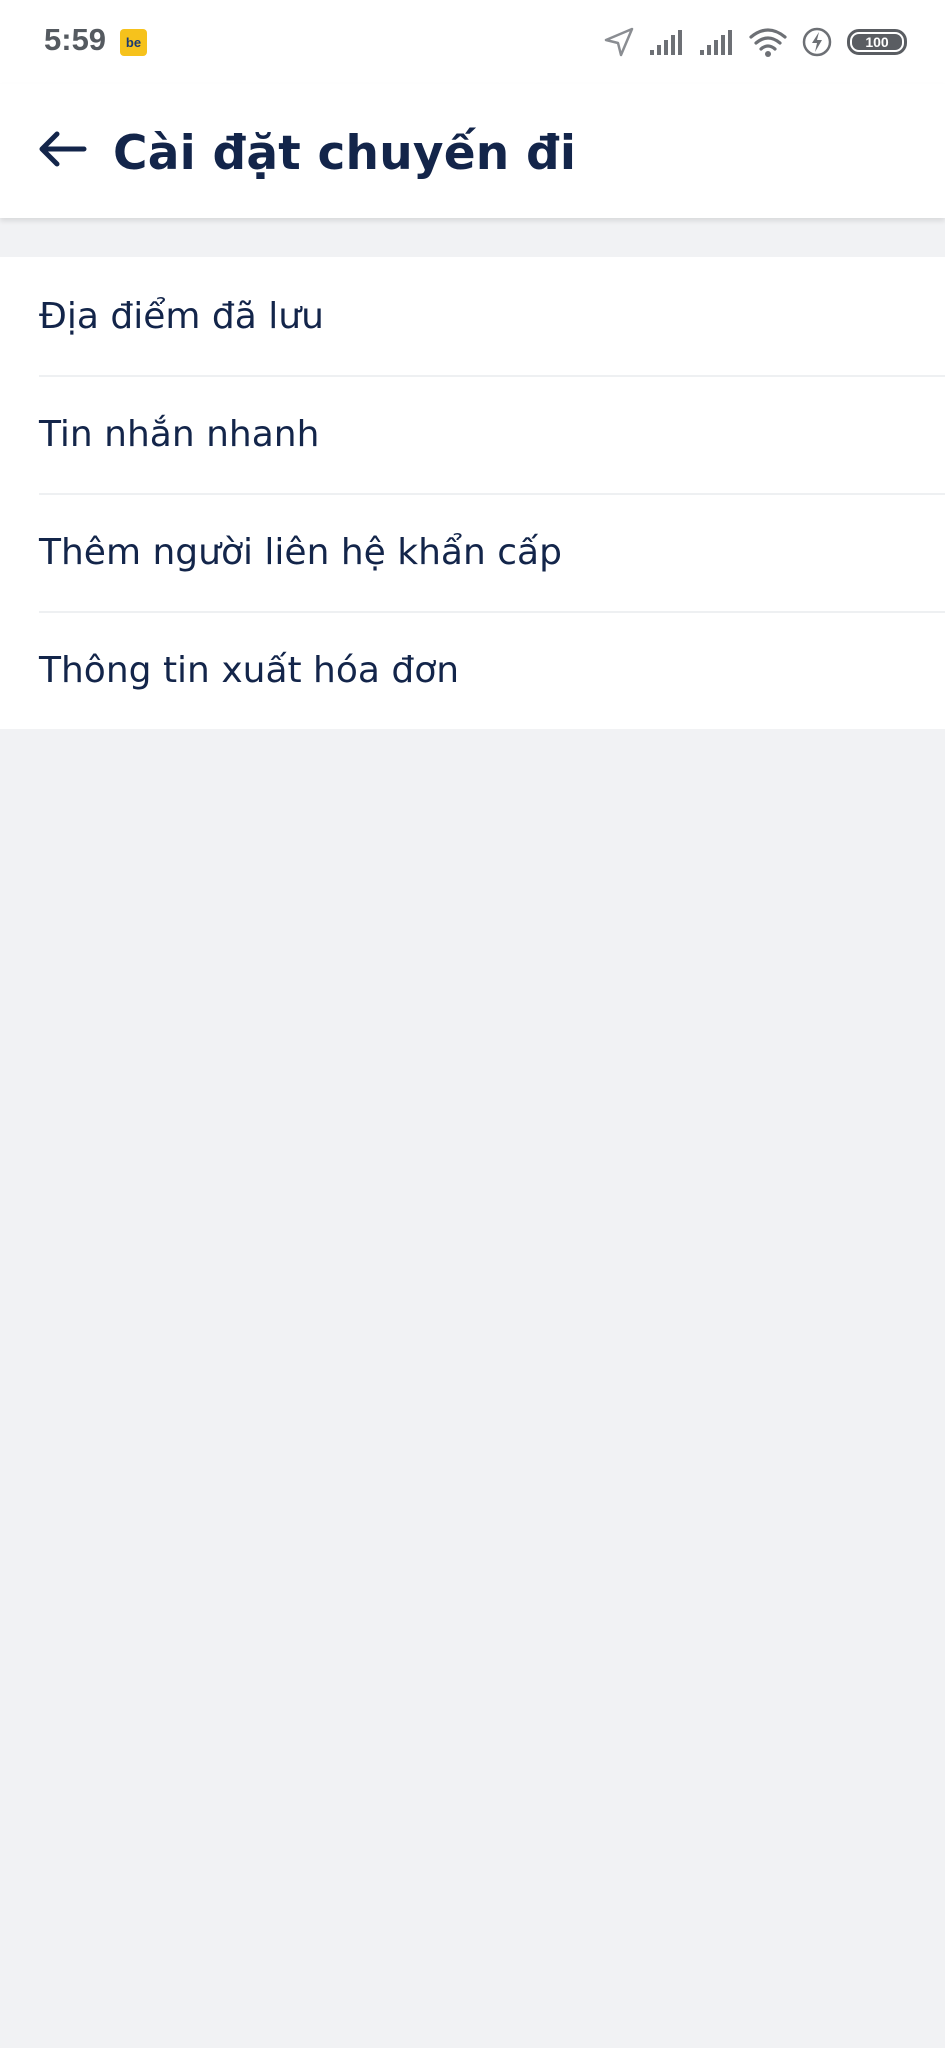  I want to click on app-bar: Cài đặt chuyến đi, so click(472, 151).